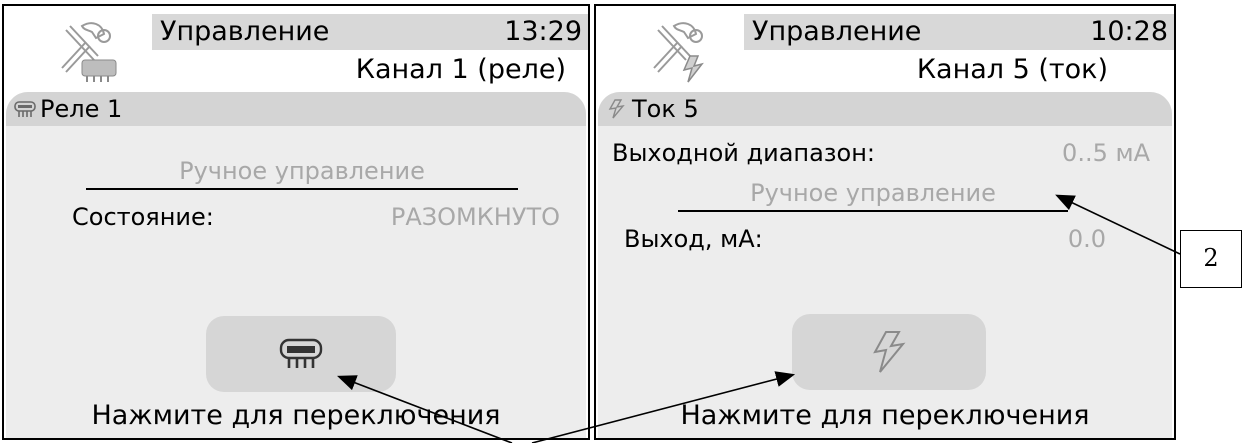 The width and height of the screenshot is (1248, 443). I want to click on state-label: Состояние:, so click(143, 217).